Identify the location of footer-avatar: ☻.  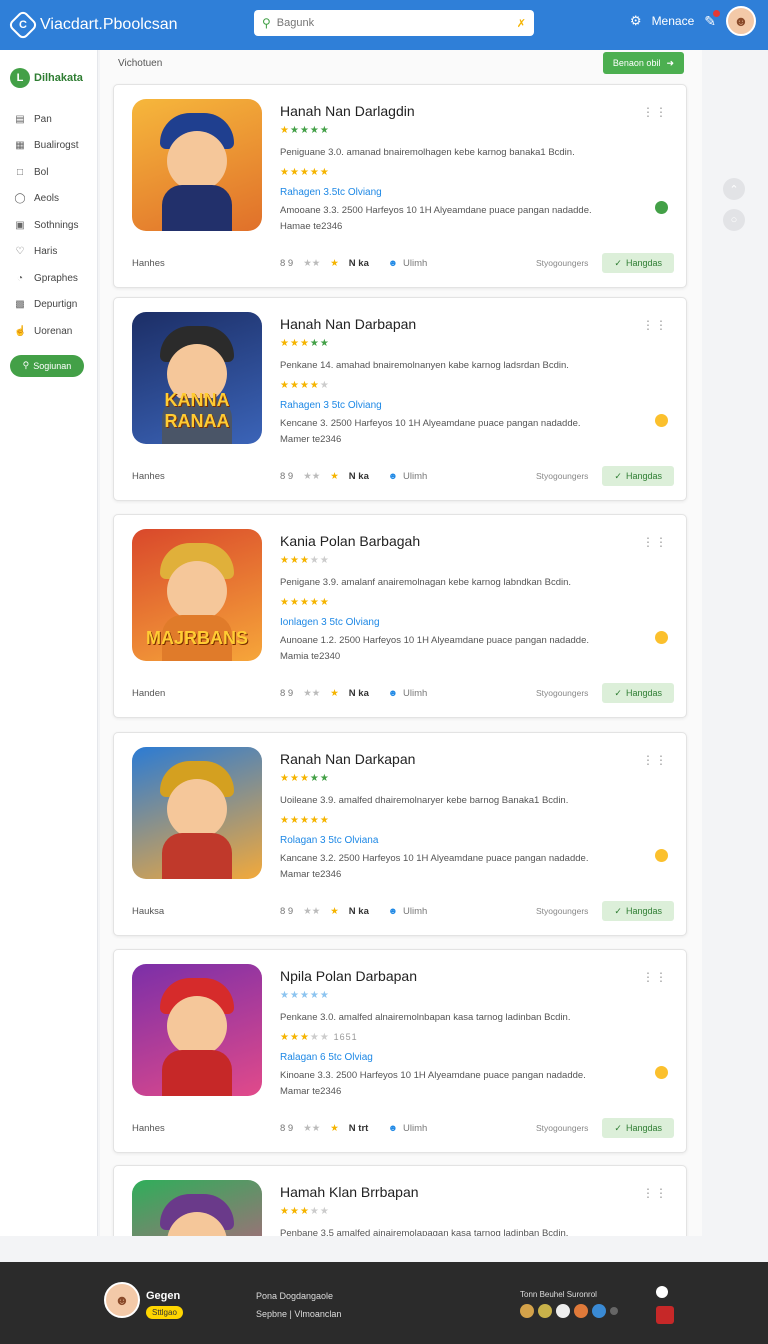
(122, 1300).